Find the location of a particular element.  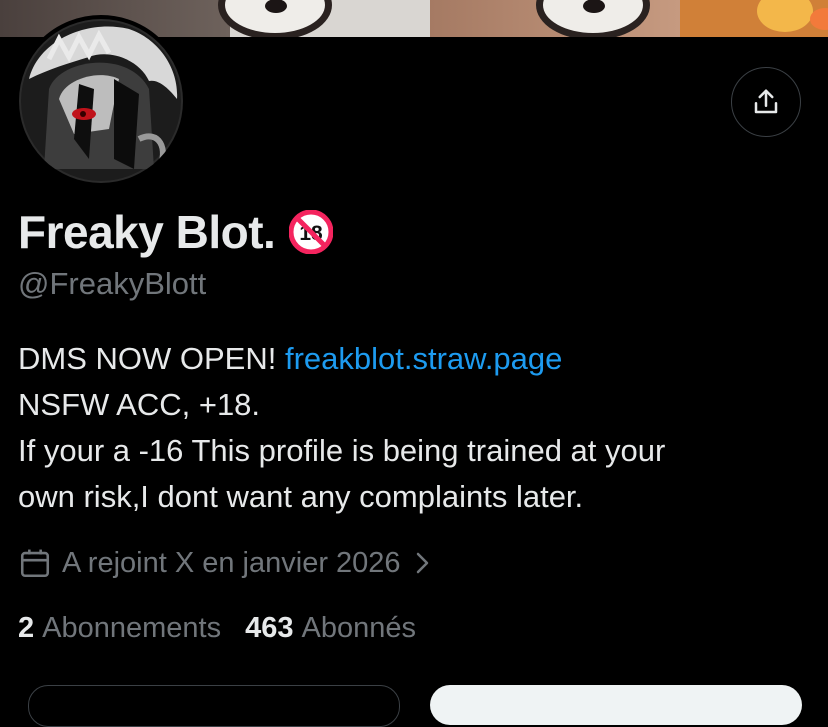

no-under-18-icon: 18 is located at coordinates (311, 232).